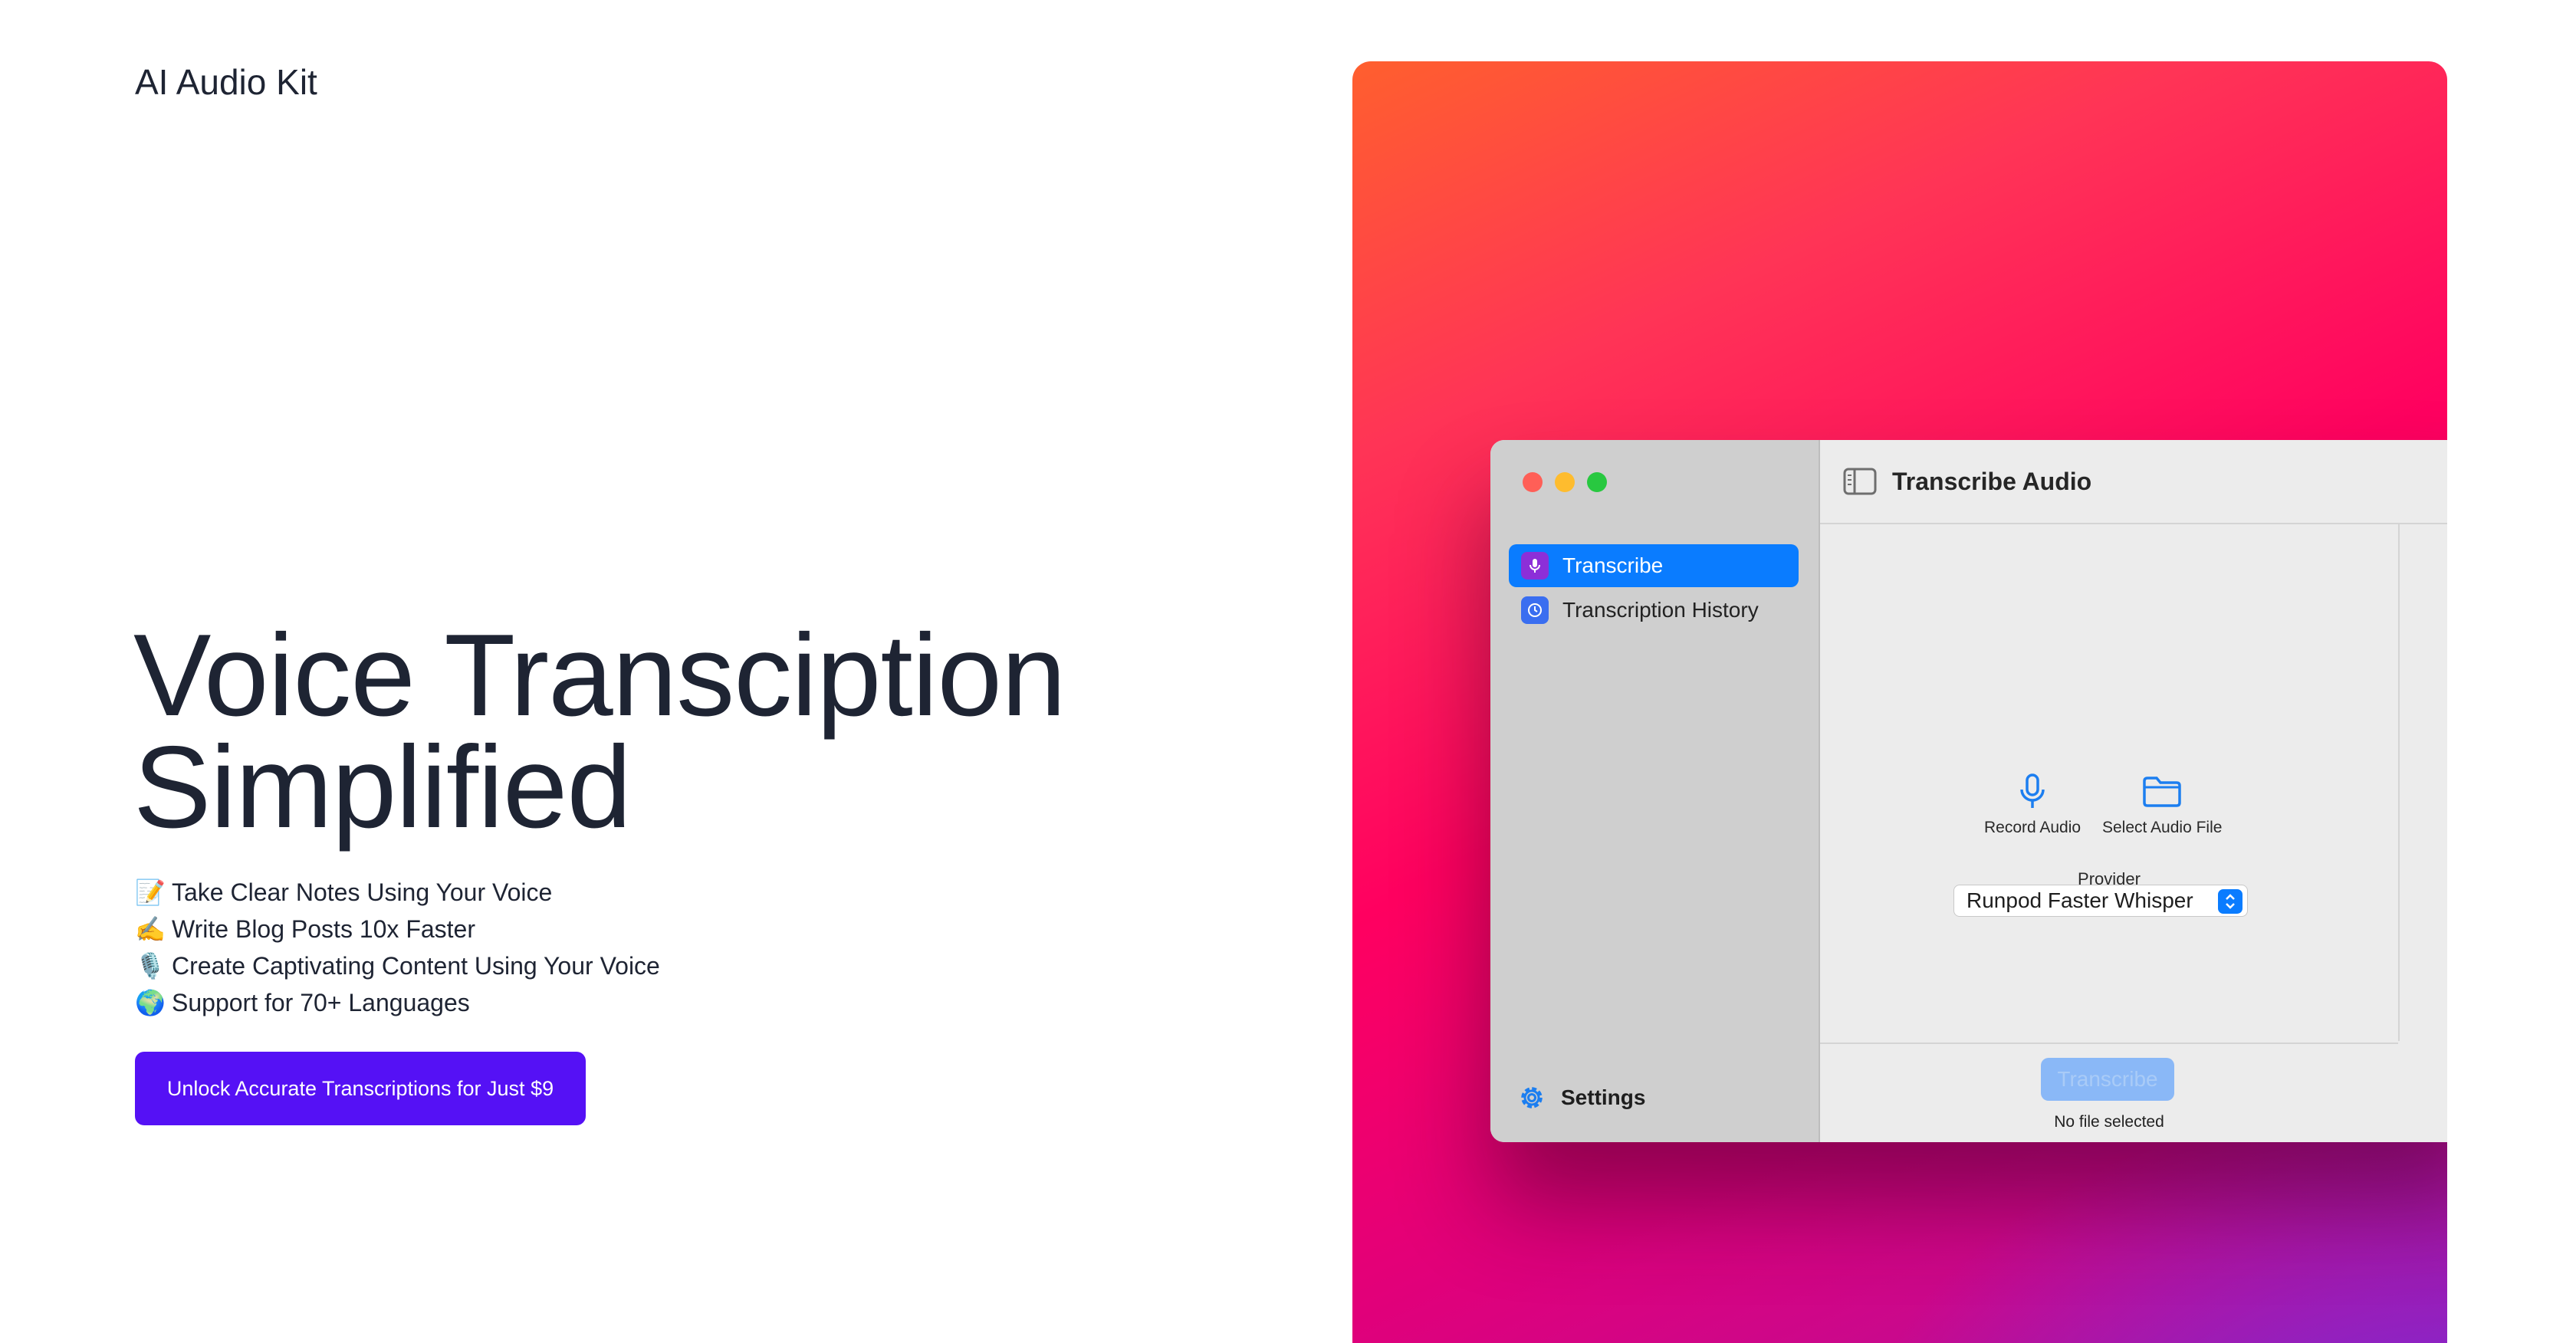 The height and width of the screenshot is (1343, 2576). What do you see at coordinates (2108, 1079) in the screenshot?
I see `transcribe-button: Transcribe` at bounding box center [2108, 1079].